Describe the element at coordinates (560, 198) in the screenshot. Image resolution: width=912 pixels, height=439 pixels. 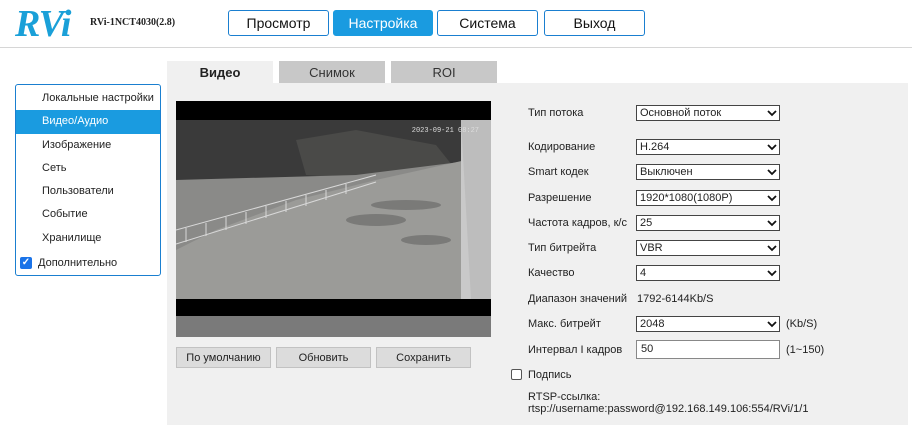
I see `resolution-label: Разрешение` at that location.